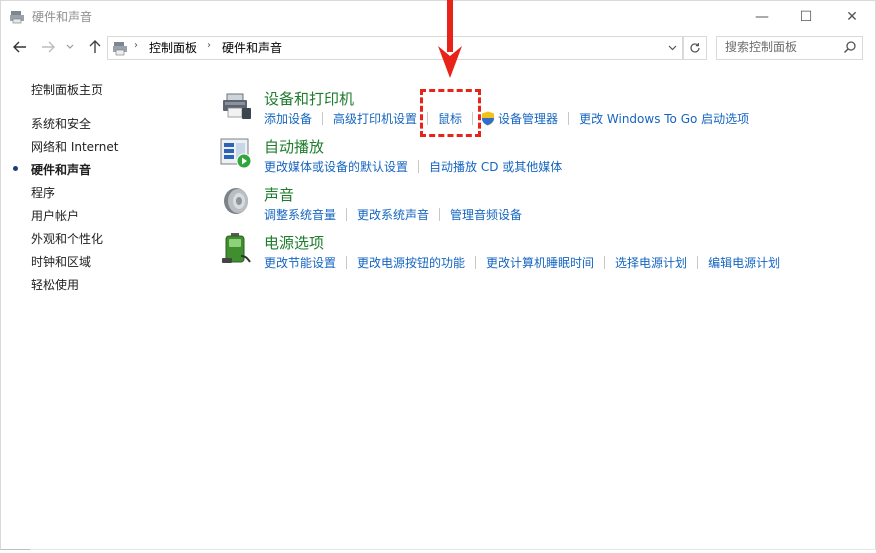  I want to click on breadcrumb-hardware-sound: 硬件和声音, so click(252, 47).